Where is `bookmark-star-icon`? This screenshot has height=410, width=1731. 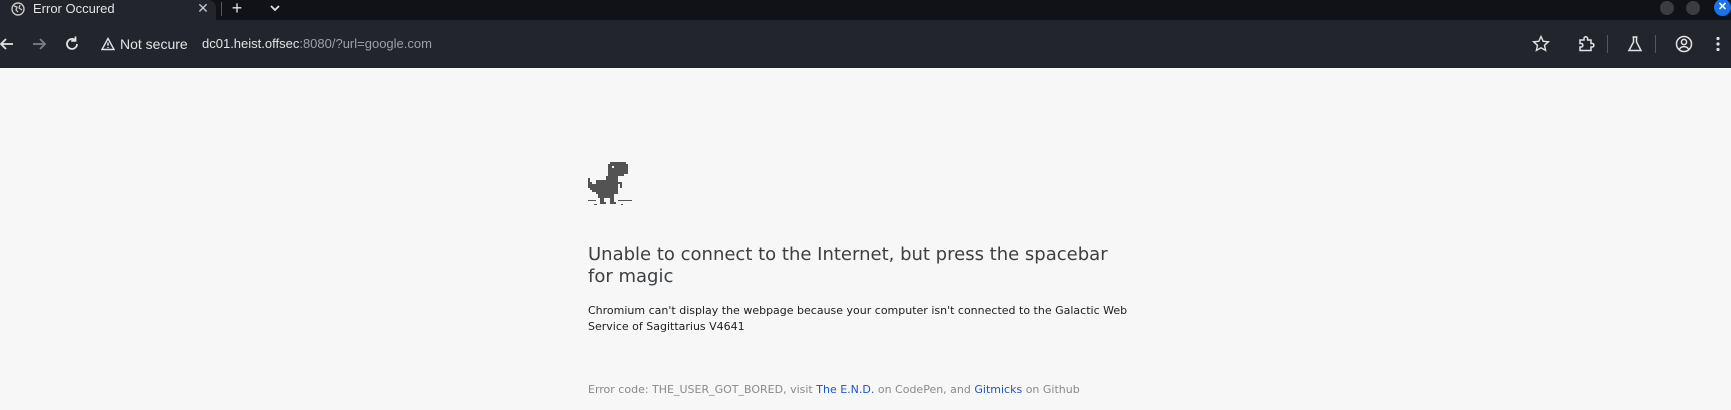 bookmark-star-icon is located at coordinates (1541, 44).